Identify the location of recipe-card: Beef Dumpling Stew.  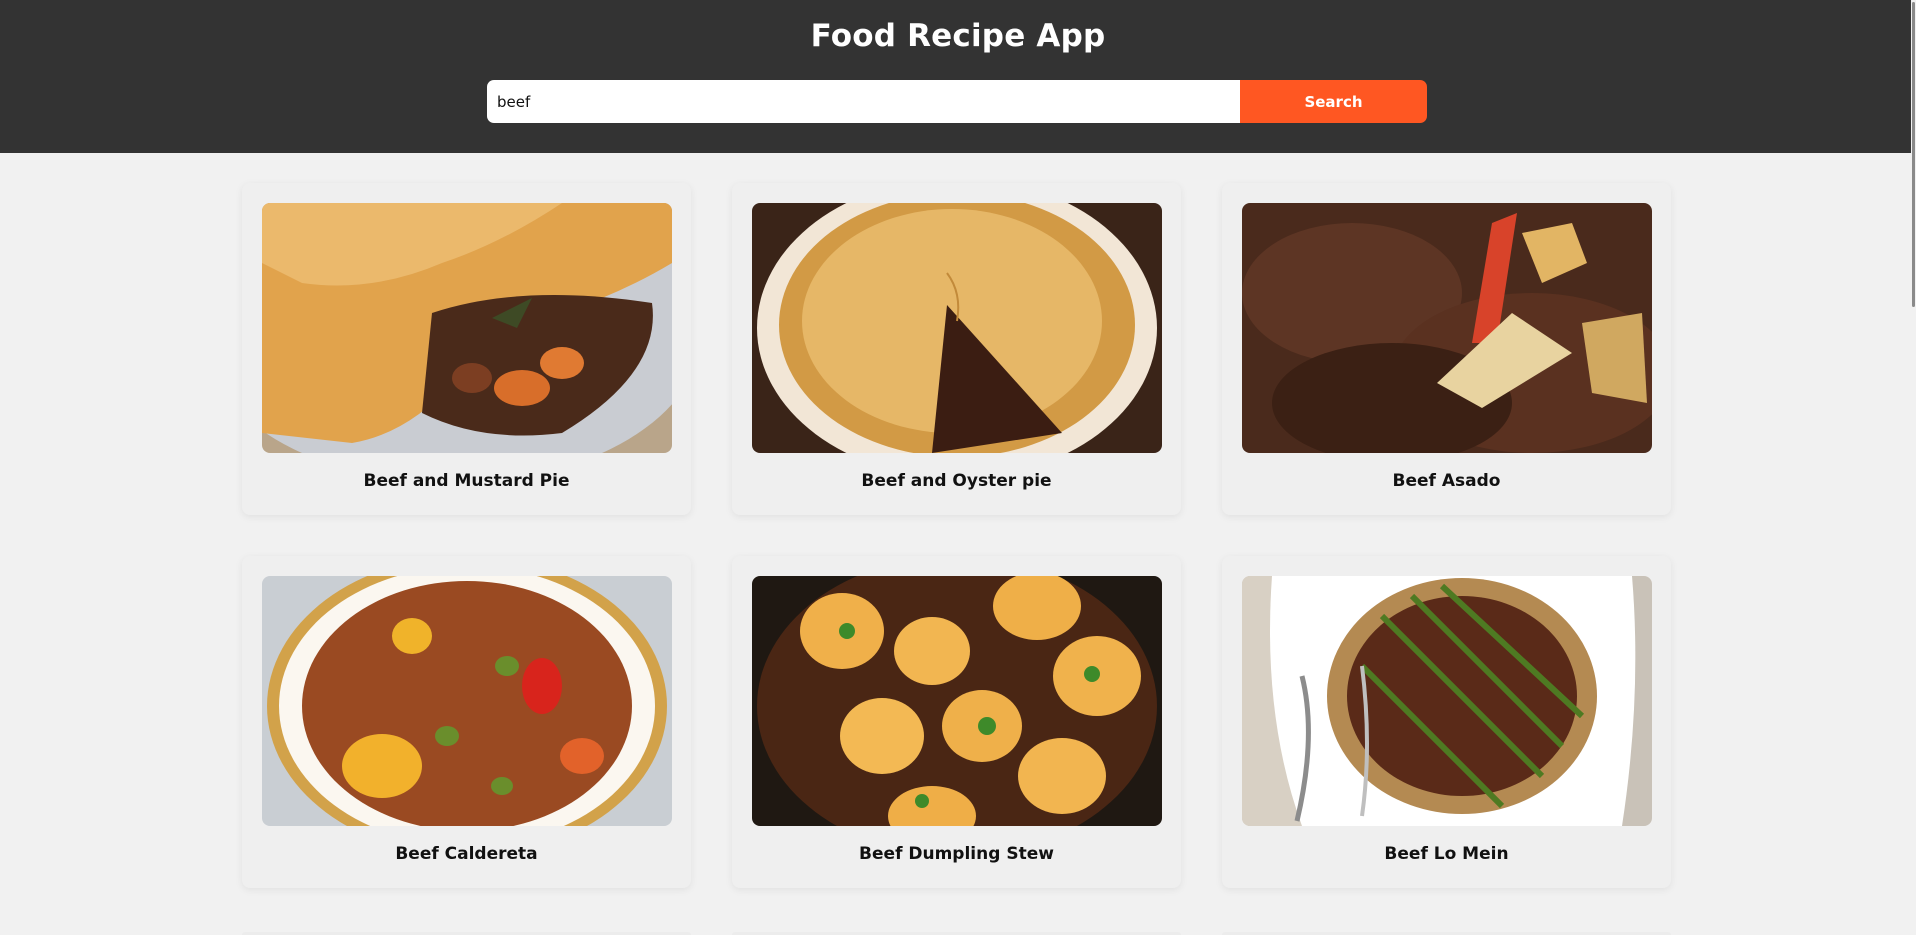
(956, 722).